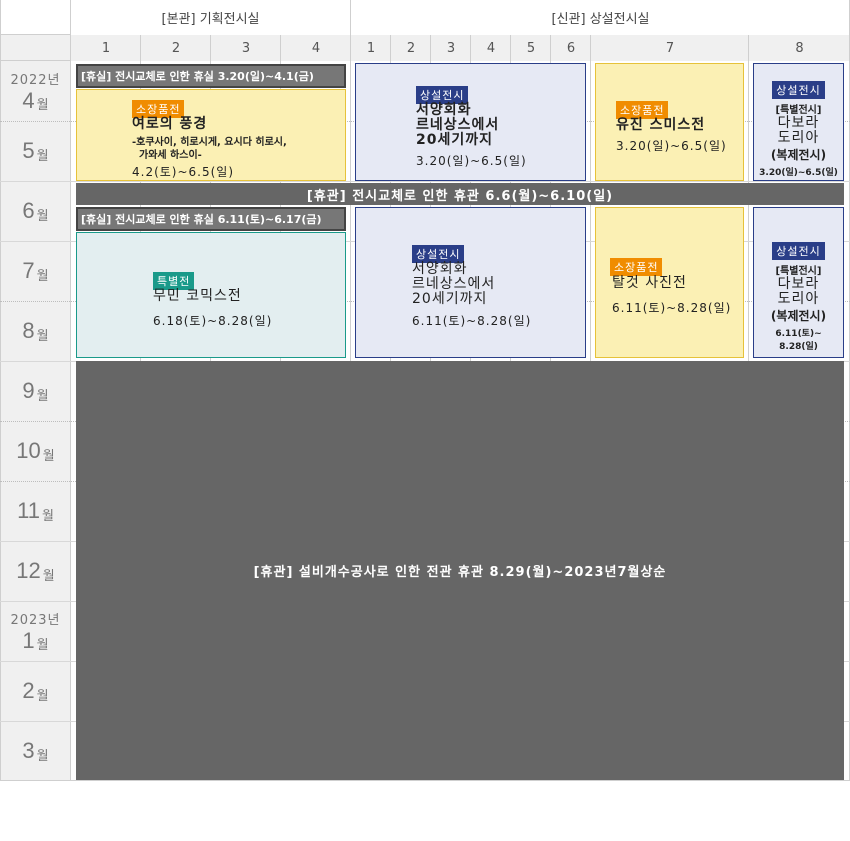 Image resolution: width=850 pixels, height=841 pixels. What do you see at coordinates (460, 194) in the screenshot?
I see `closure-banner: [휴관] 전시교체로 인한 휴관 6.6(월)~6.10(일)` at bounding box center [460, 194].